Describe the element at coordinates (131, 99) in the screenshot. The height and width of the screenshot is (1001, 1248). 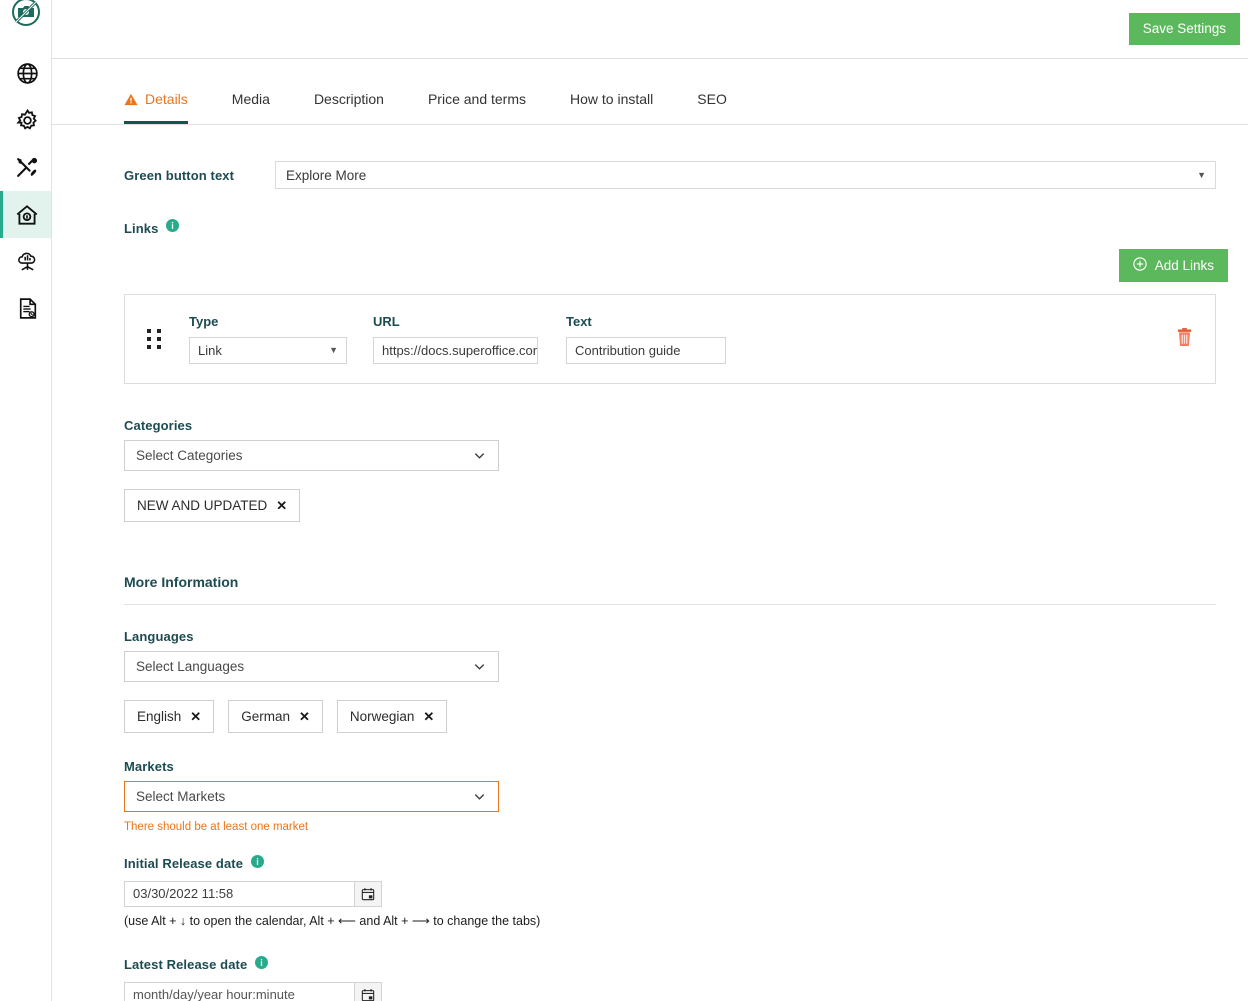
I see `warning-triangle-icon` at that location.